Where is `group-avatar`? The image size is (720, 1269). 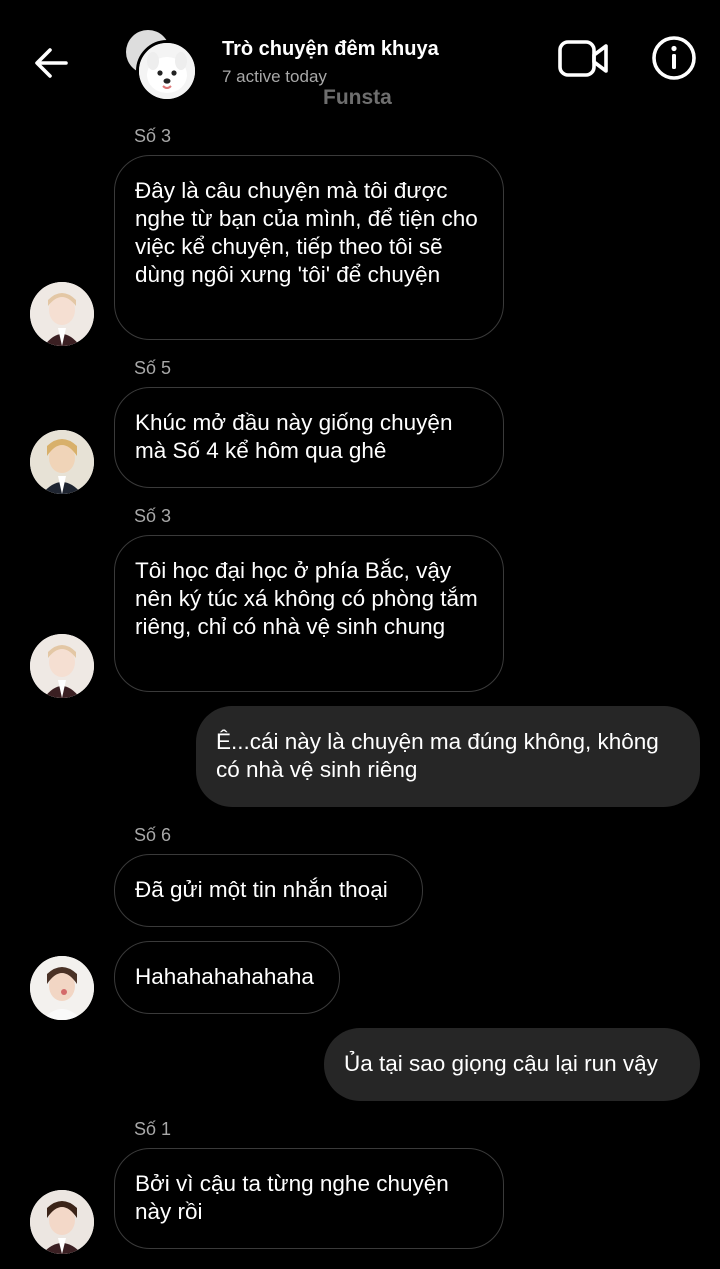 group-avatar is located at coordinates (161, 65).